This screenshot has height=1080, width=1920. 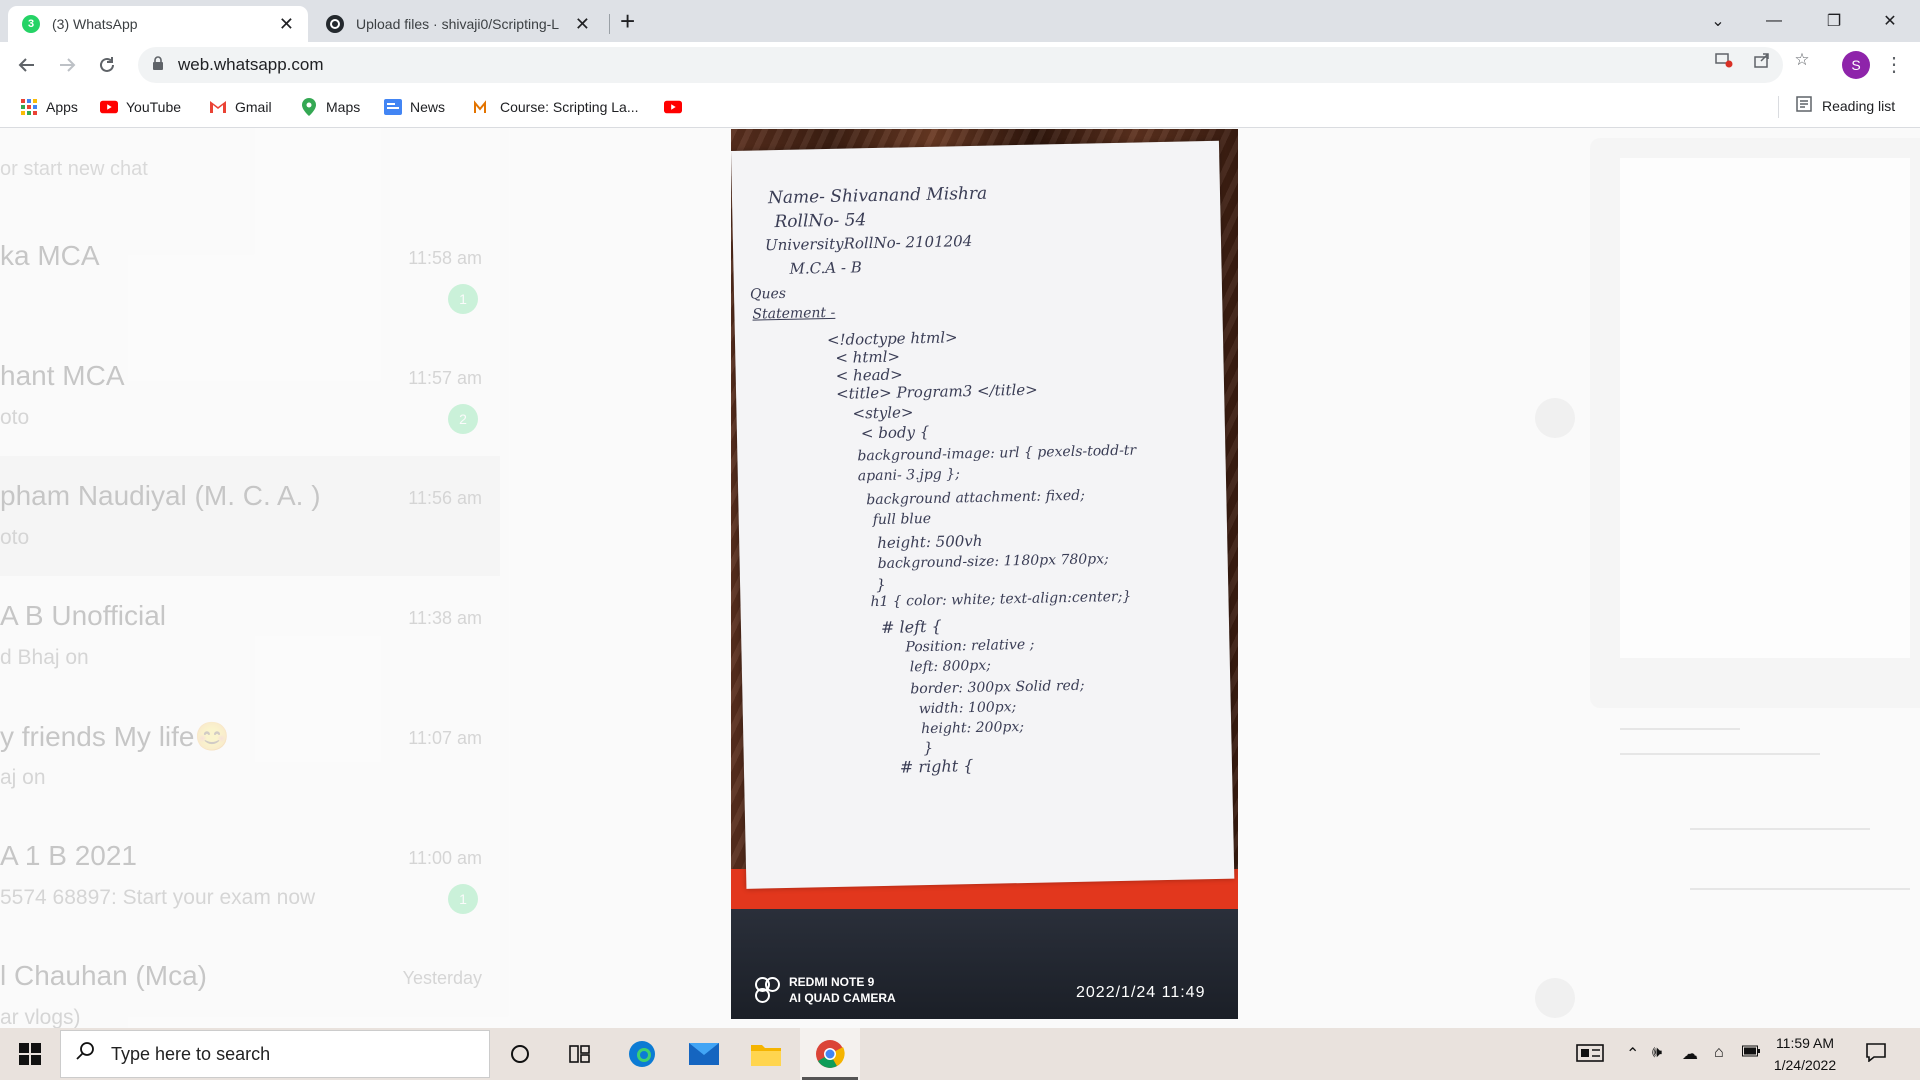 I want to click on handwritten-line: < html>, so click(x=868, y=357).